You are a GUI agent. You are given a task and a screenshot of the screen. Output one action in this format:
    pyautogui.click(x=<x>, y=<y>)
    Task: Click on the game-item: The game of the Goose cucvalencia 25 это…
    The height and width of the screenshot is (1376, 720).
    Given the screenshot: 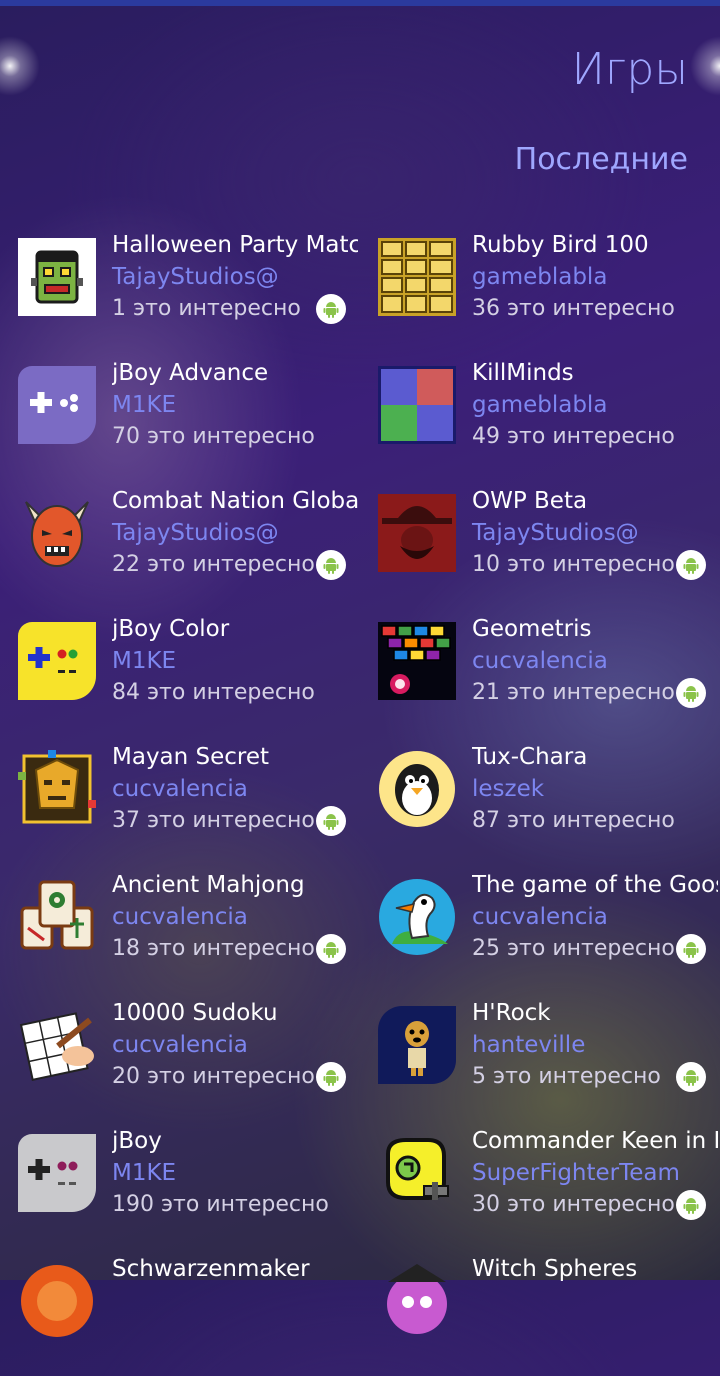 What is the action you would take?
    pyautogui.click(x=540, y=928)
    